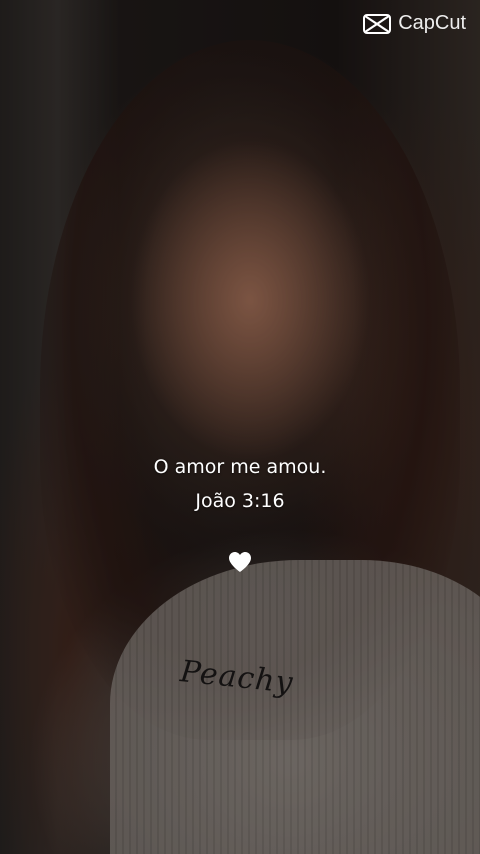  I want to click on white-heart-icon, so click(240, 562).